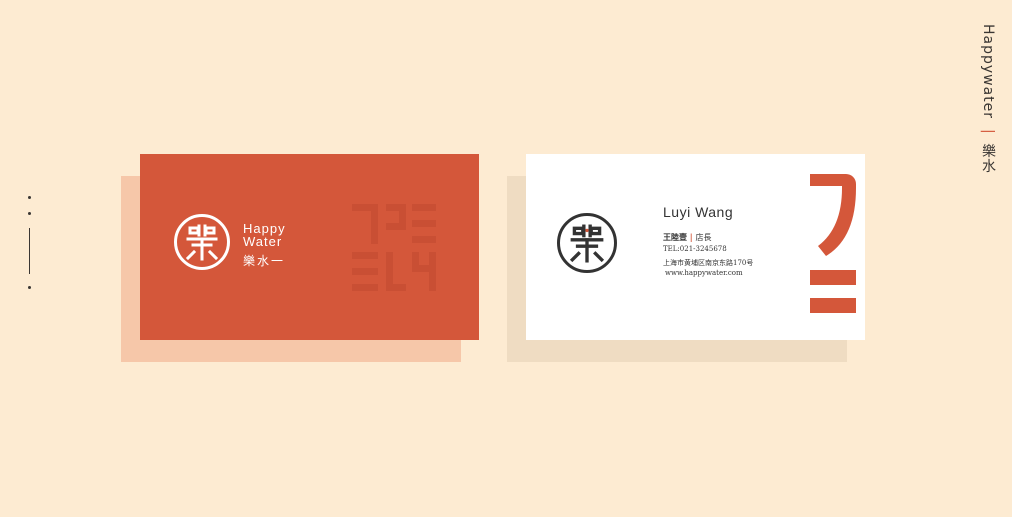  Describe the element at coordinates (309, 247) in the screenshot. I see `business-card-front: Happy Water 樂水一` at that location.